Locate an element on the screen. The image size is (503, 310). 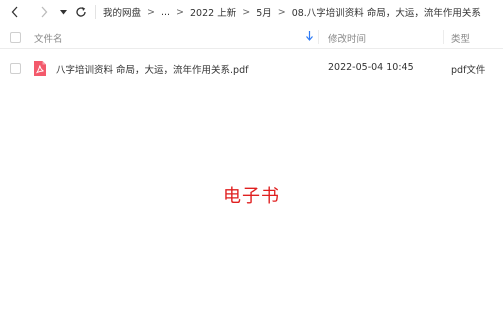
chevron-left-icon is located at coordinates (14, 12).